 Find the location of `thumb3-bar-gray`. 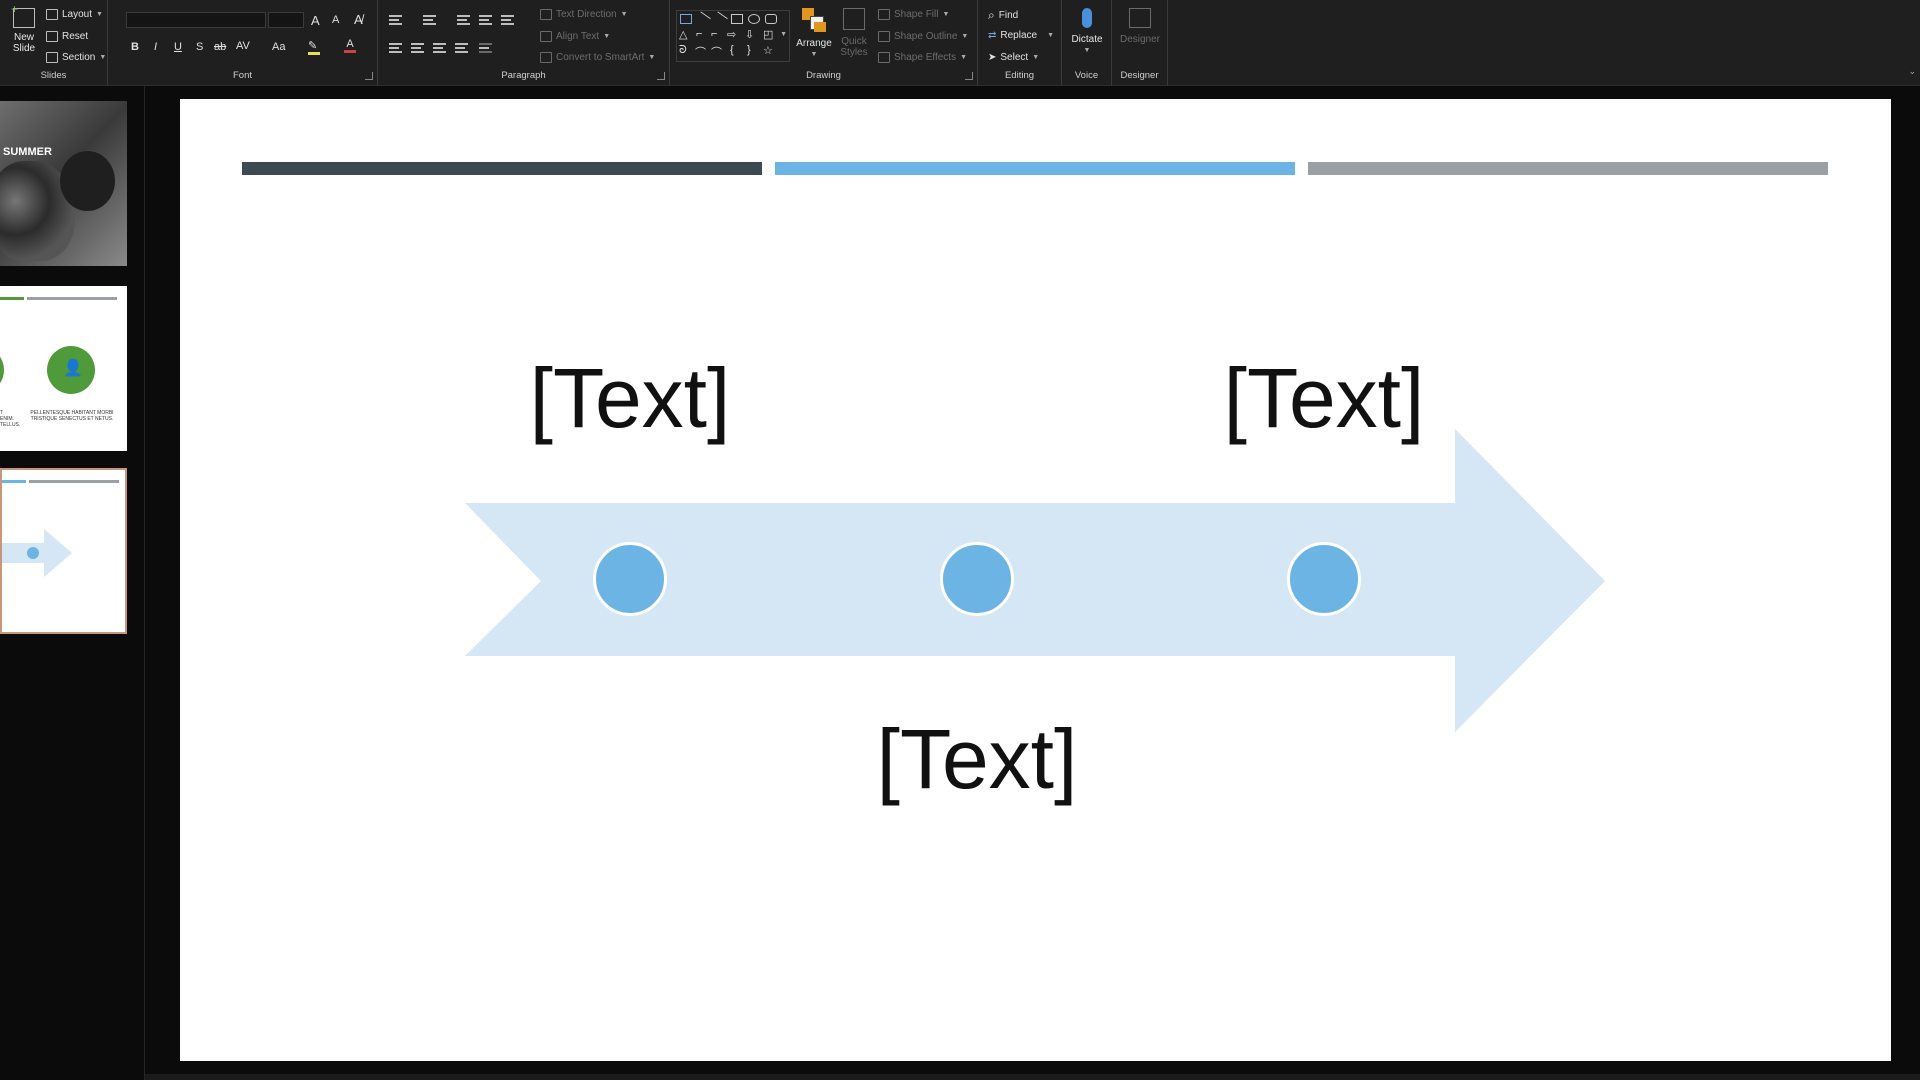

thumb3-bar-gray is located at coordinates (74, 481).